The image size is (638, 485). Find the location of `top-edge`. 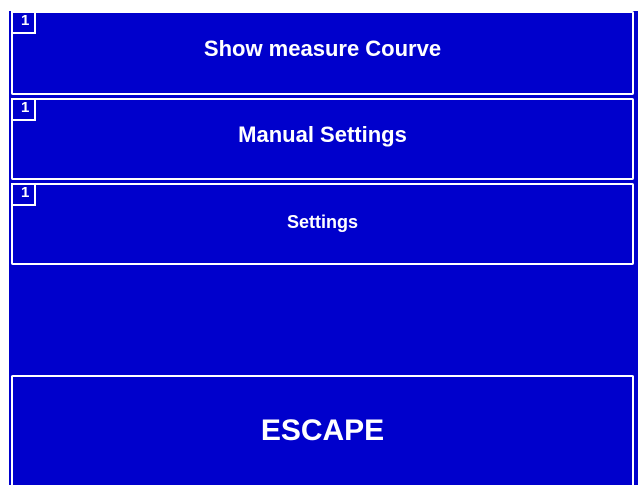

top-edge is located at coordinates (319, 5).